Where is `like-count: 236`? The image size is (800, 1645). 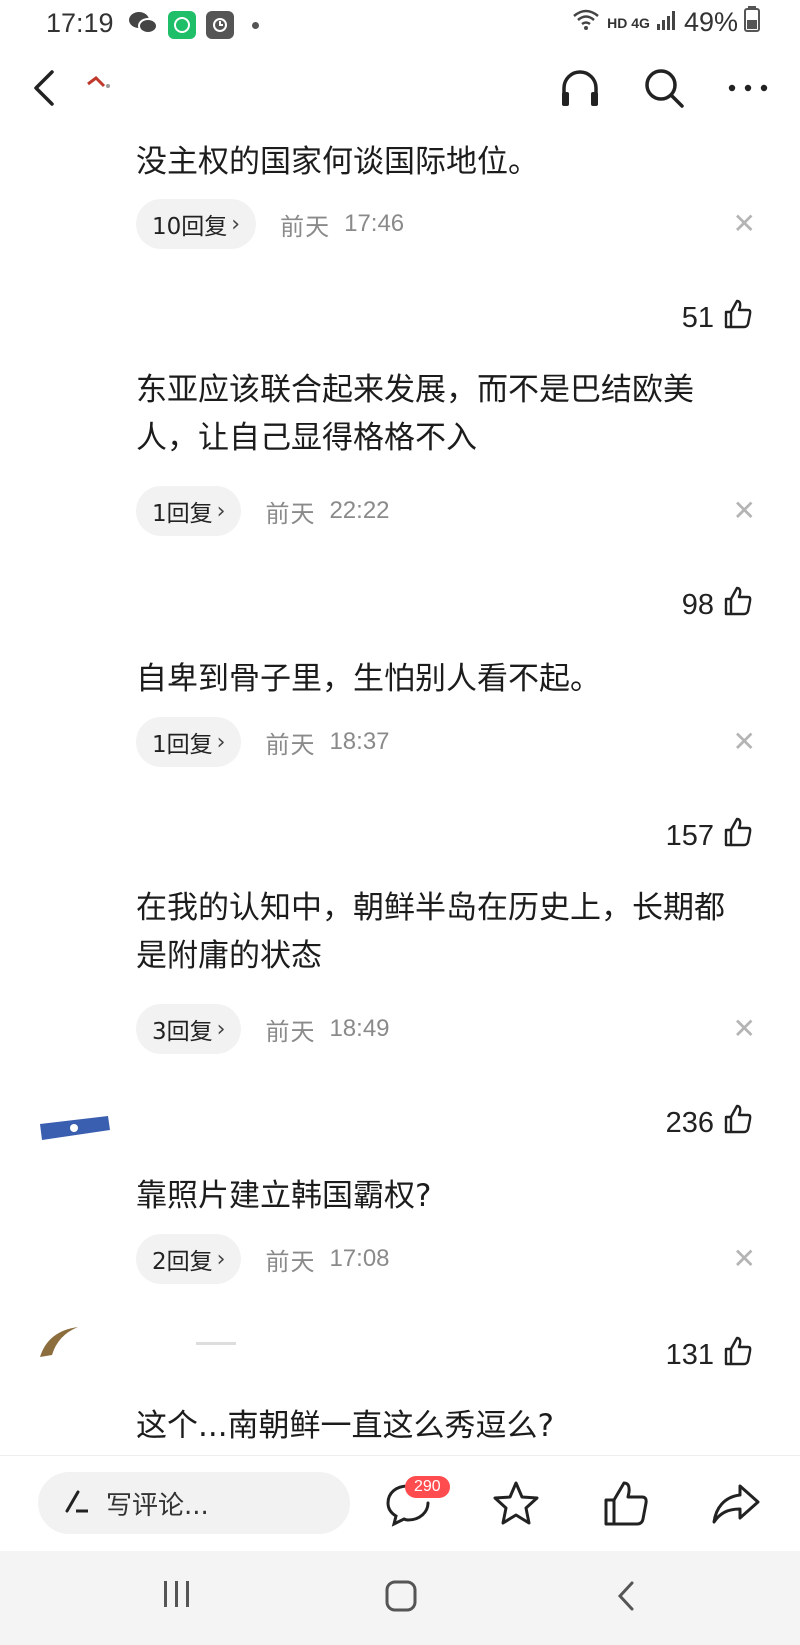 like-count: 236 is located at coordinates (689, 1122).